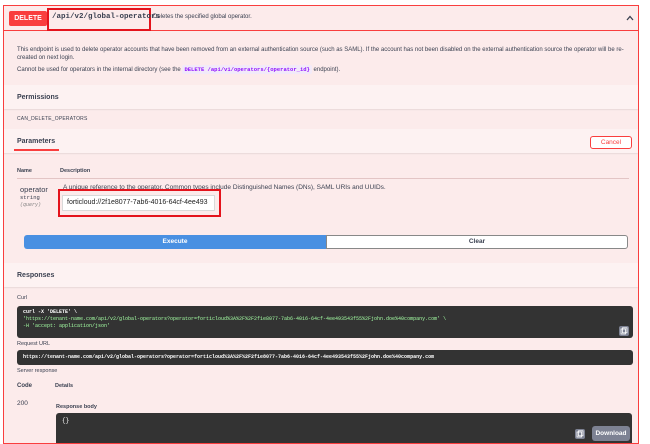 Image resolution: width=650 pixels, height=444 pixels. I want to click on param-name: operator, so click(34, 189).